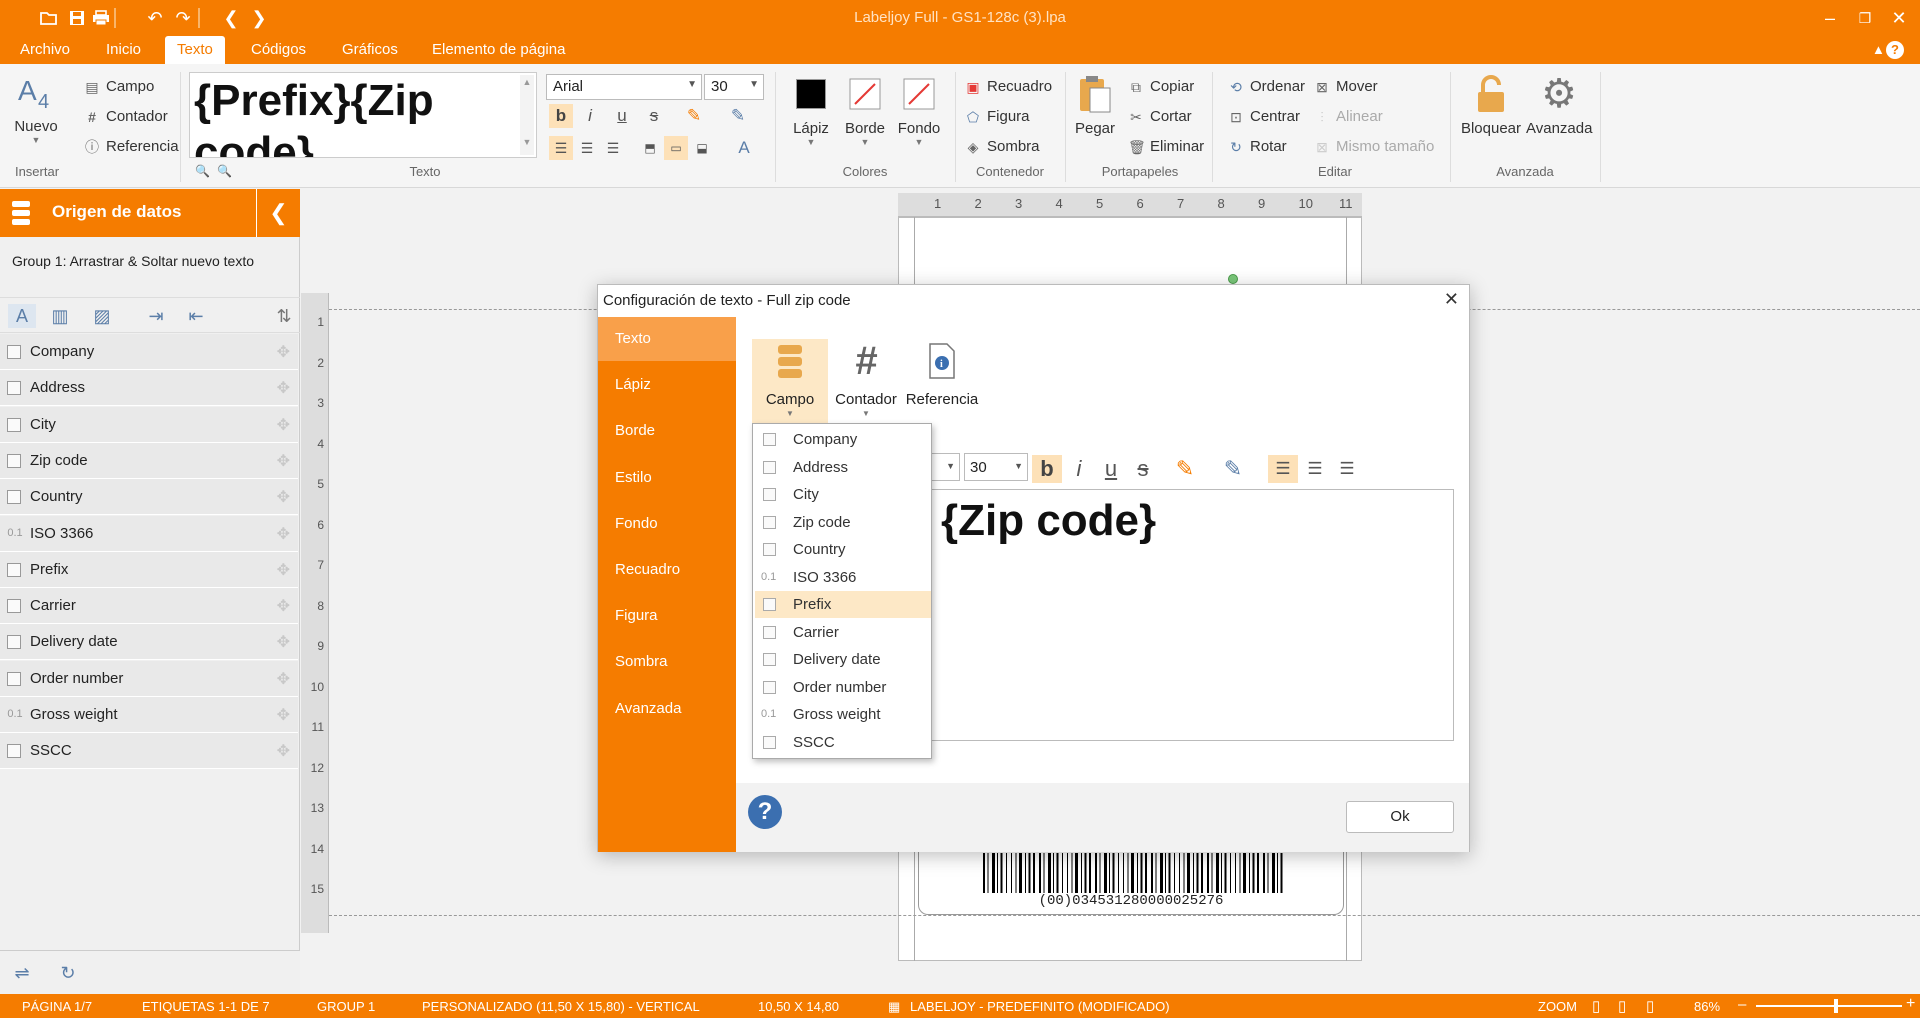 The width and height of the screenshot is (1920, 1018). Describe the element at coordinates (667, 339) in the screenshot. I see `sidebar-item: Texto` at that location.